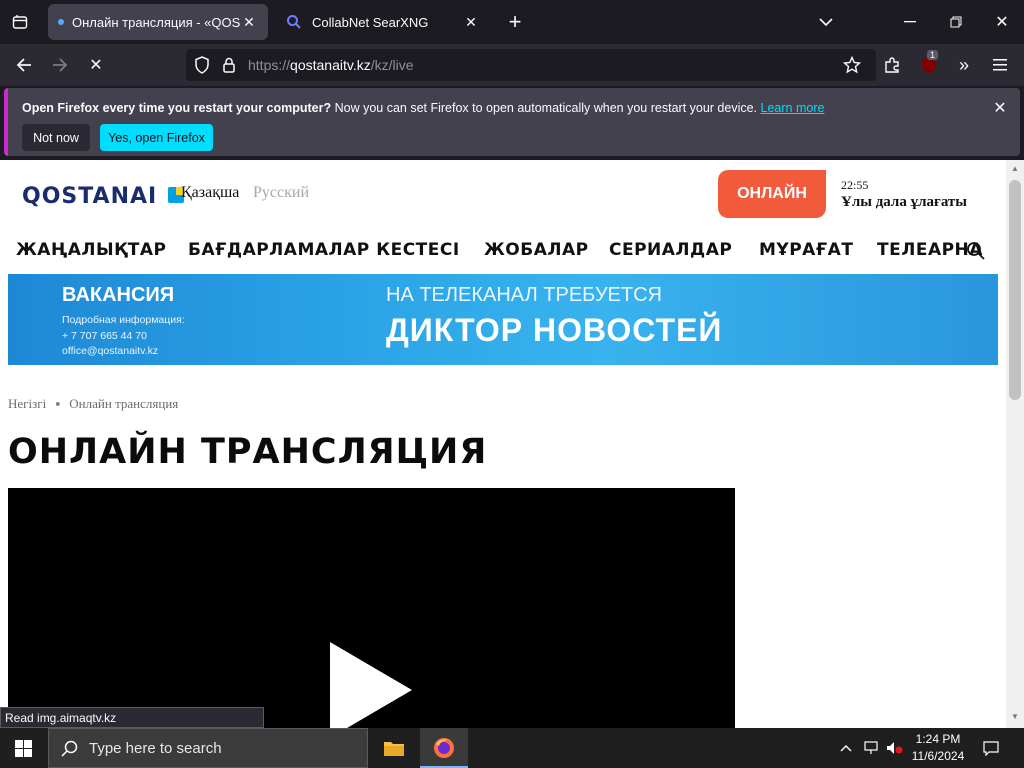  What do you see at coordinates (826, 22) in the screenshot?
I see `chevron-down-icon` at bounding box center [826, 22].